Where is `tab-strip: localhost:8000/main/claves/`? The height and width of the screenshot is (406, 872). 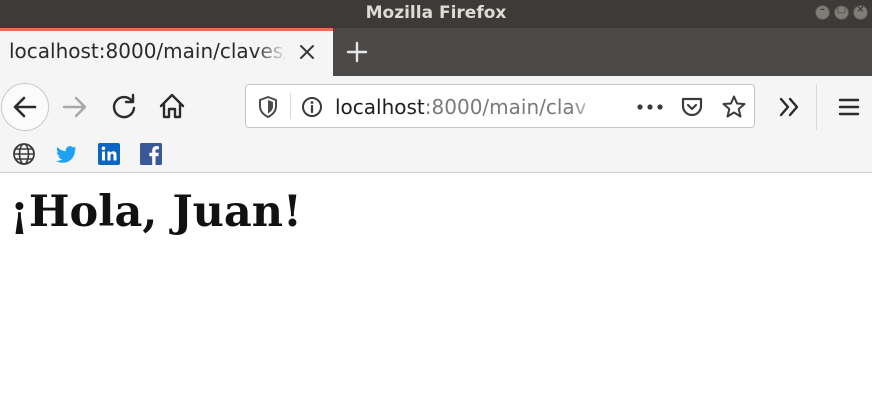
tab-strip: localhost:8000/main/claves/ is located at coordinates (436, 52).